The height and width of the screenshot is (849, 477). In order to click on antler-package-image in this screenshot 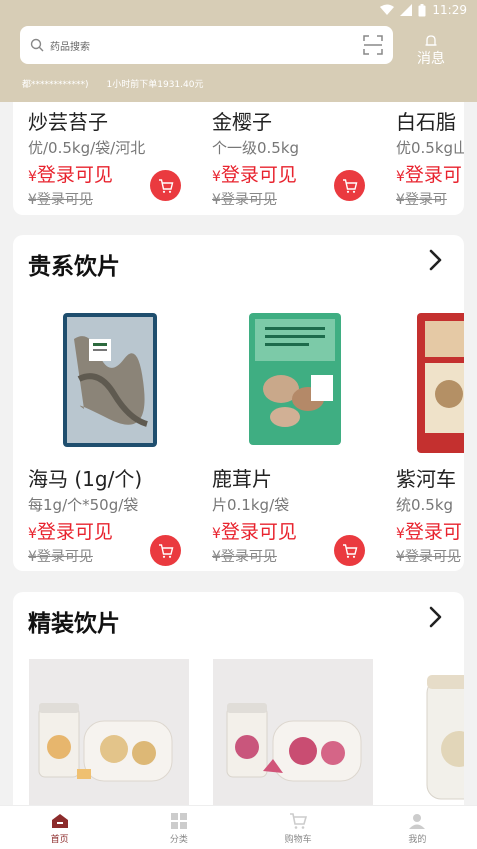, I will do `click(295, 379)`.